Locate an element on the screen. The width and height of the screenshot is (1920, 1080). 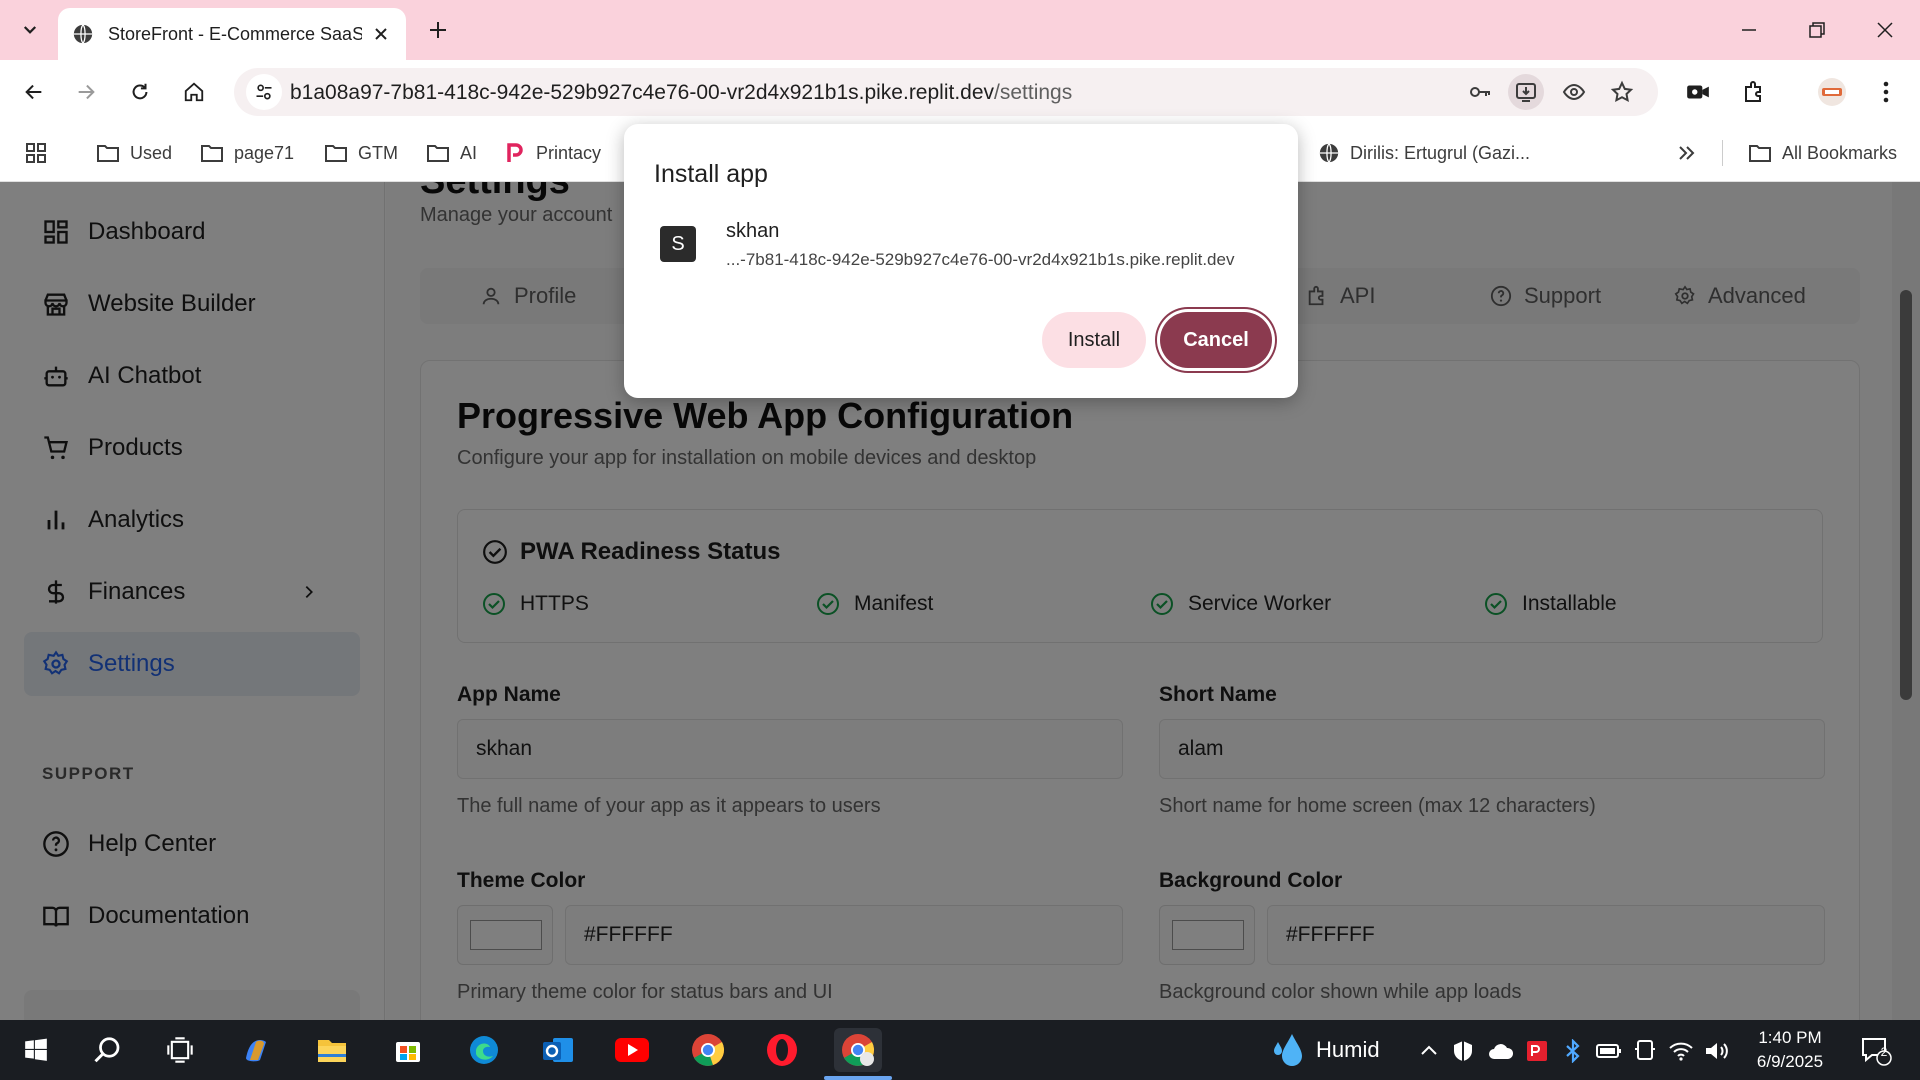
bookmark-page71: page71 is located at coordinates (247, 153).